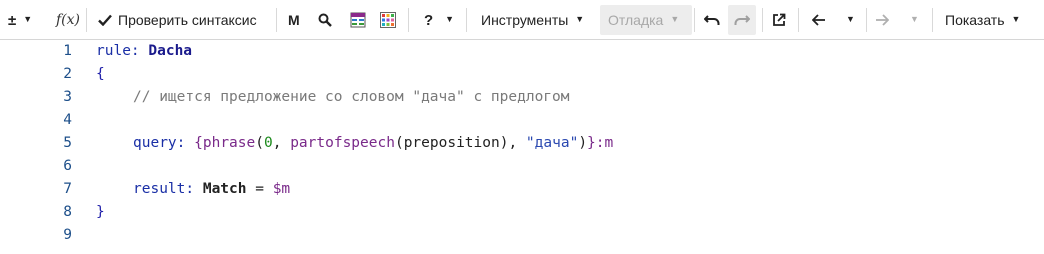  What do you see at coordinates (67, 97) in the screenshot?
I see `line-number: 3` at bounding box center [67, 97].